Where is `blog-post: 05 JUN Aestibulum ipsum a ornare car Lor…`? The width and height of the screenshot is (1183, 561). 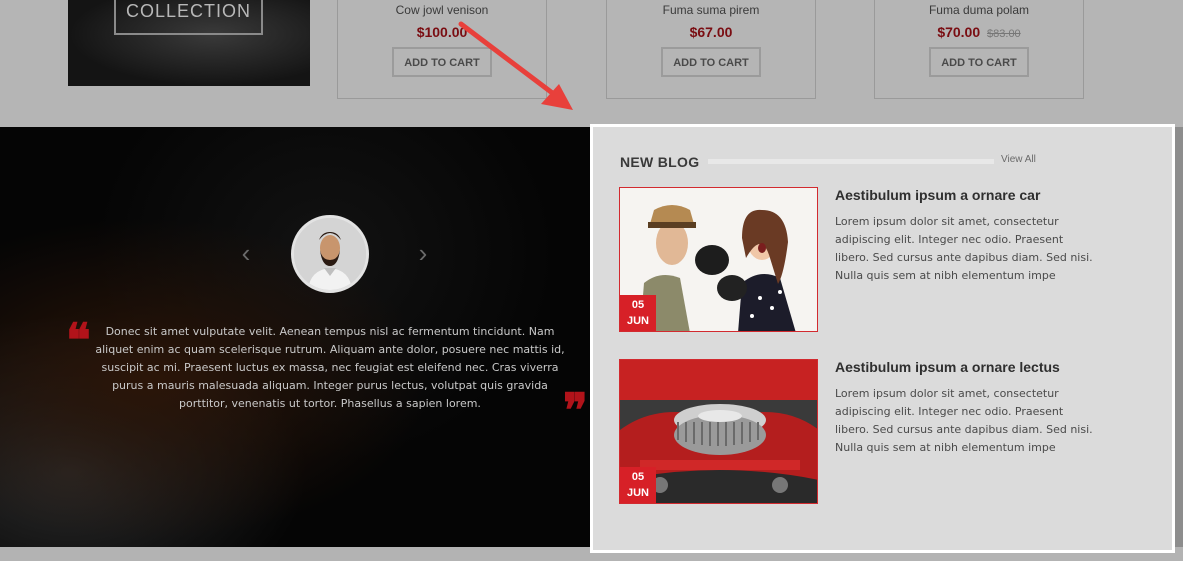
blog-post: 05 JUN Aestibulum ipsum a ornare car Lor… is located at coordinates (899, 261).